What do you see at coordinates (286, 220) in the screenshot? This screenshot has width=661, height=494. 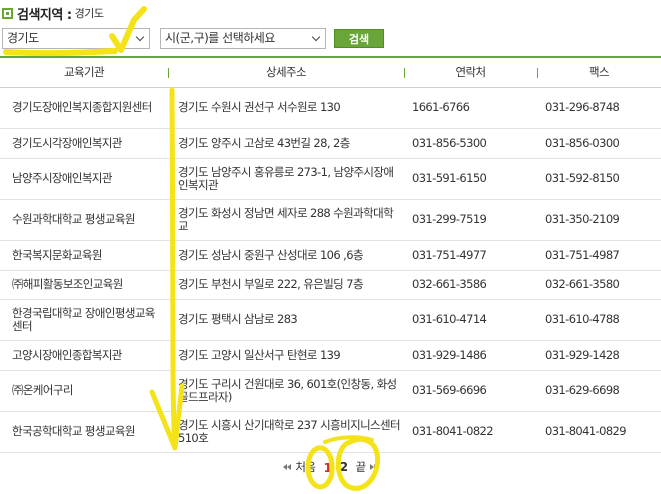 I see `cell-address: 경기도 화성시 정남면 세자로 288 수원과학대학교` at bounding box center [286, 220].